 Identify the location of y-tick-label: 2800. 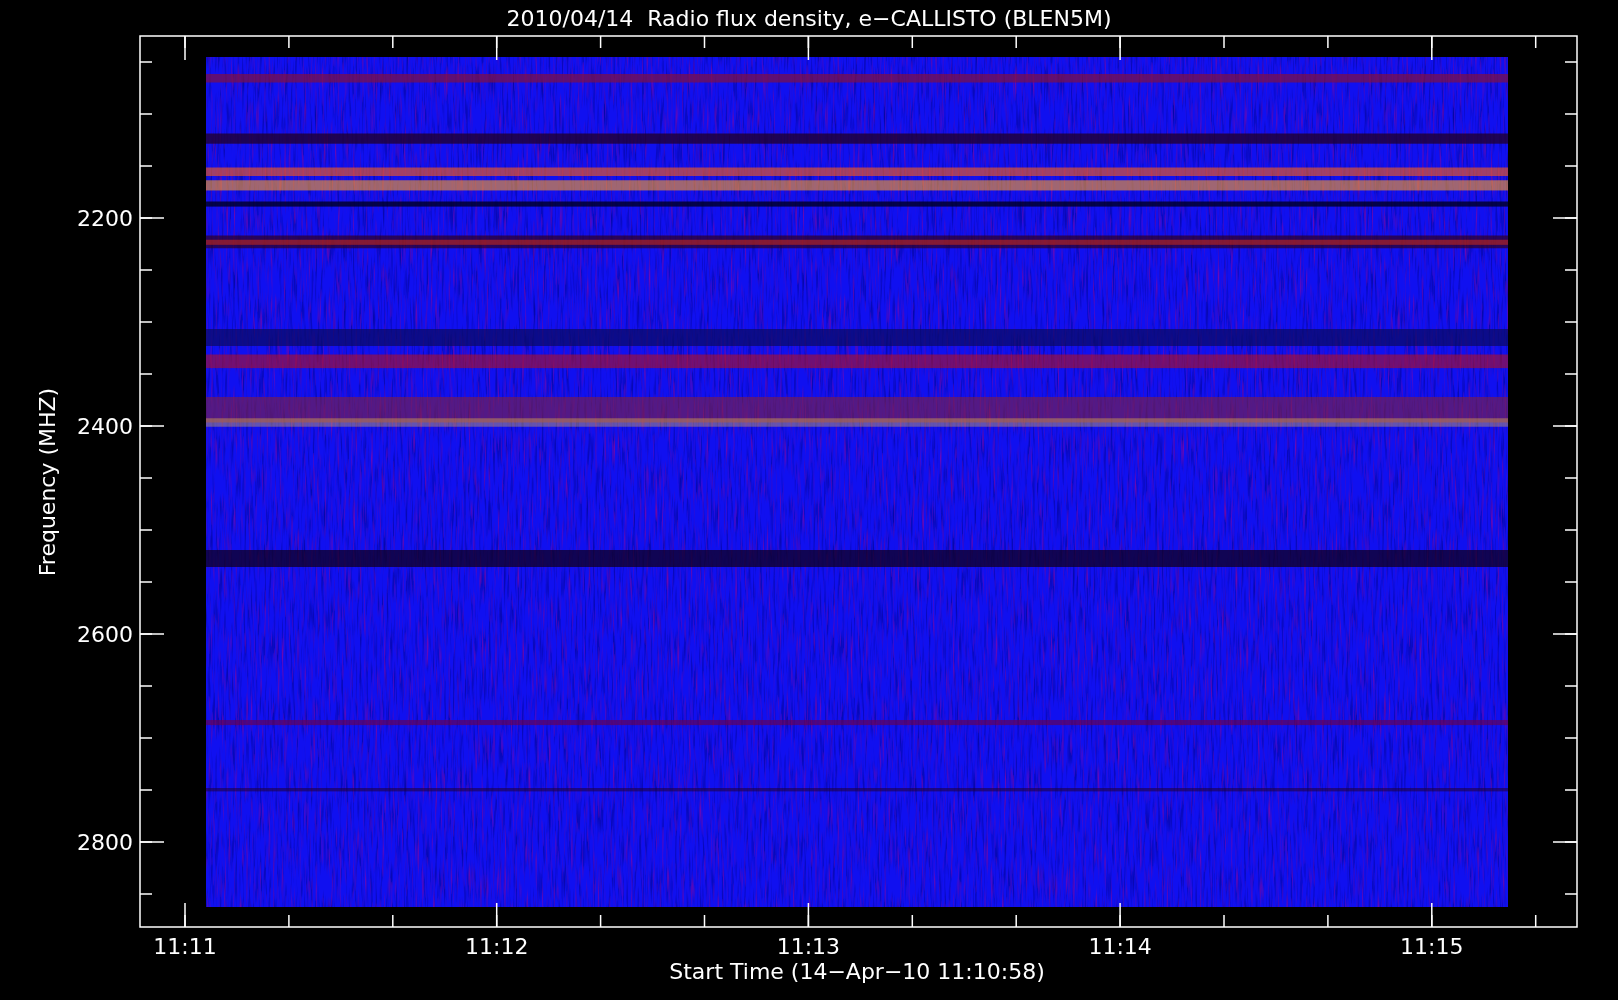
(105, 842).